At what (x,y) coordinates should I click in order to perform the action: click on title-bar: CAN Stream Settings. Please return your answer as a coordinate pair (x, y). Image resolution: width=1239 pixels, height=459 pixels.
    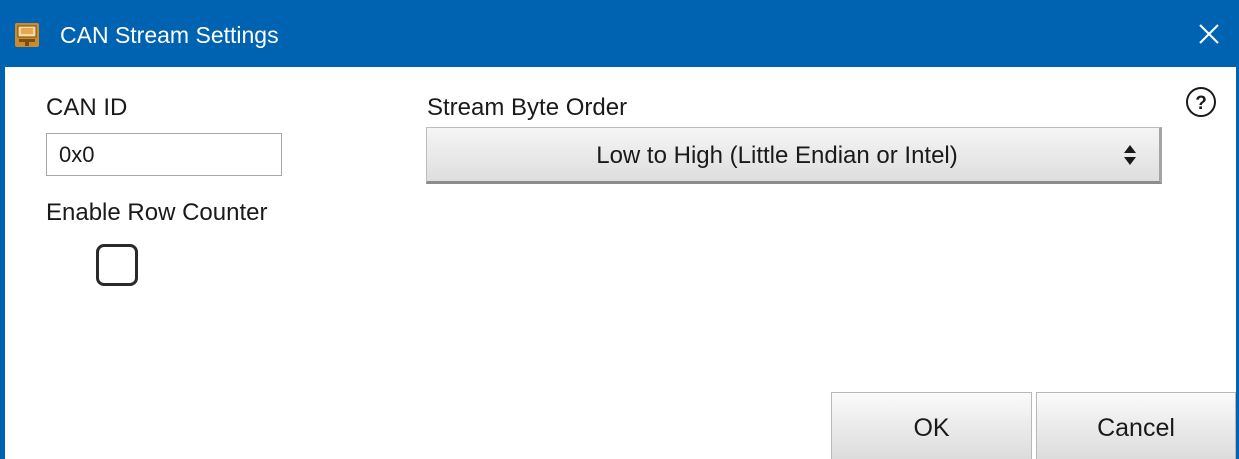
    Looking at the image, I should click on (619, 33).